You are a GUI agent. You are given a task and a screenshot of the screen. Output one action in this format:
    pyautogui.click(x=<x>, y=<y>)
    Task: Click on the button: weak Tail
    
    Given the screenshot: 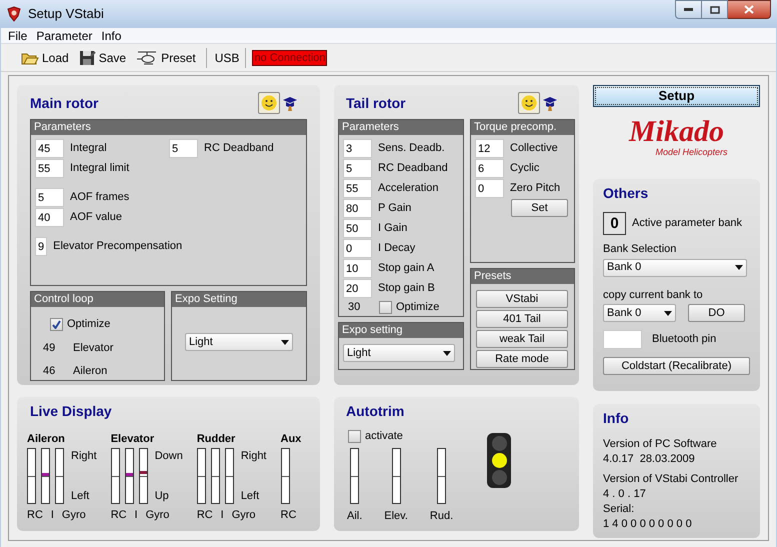 What is the action you would take?
    pyautogui.click(x=522, y=339)
    